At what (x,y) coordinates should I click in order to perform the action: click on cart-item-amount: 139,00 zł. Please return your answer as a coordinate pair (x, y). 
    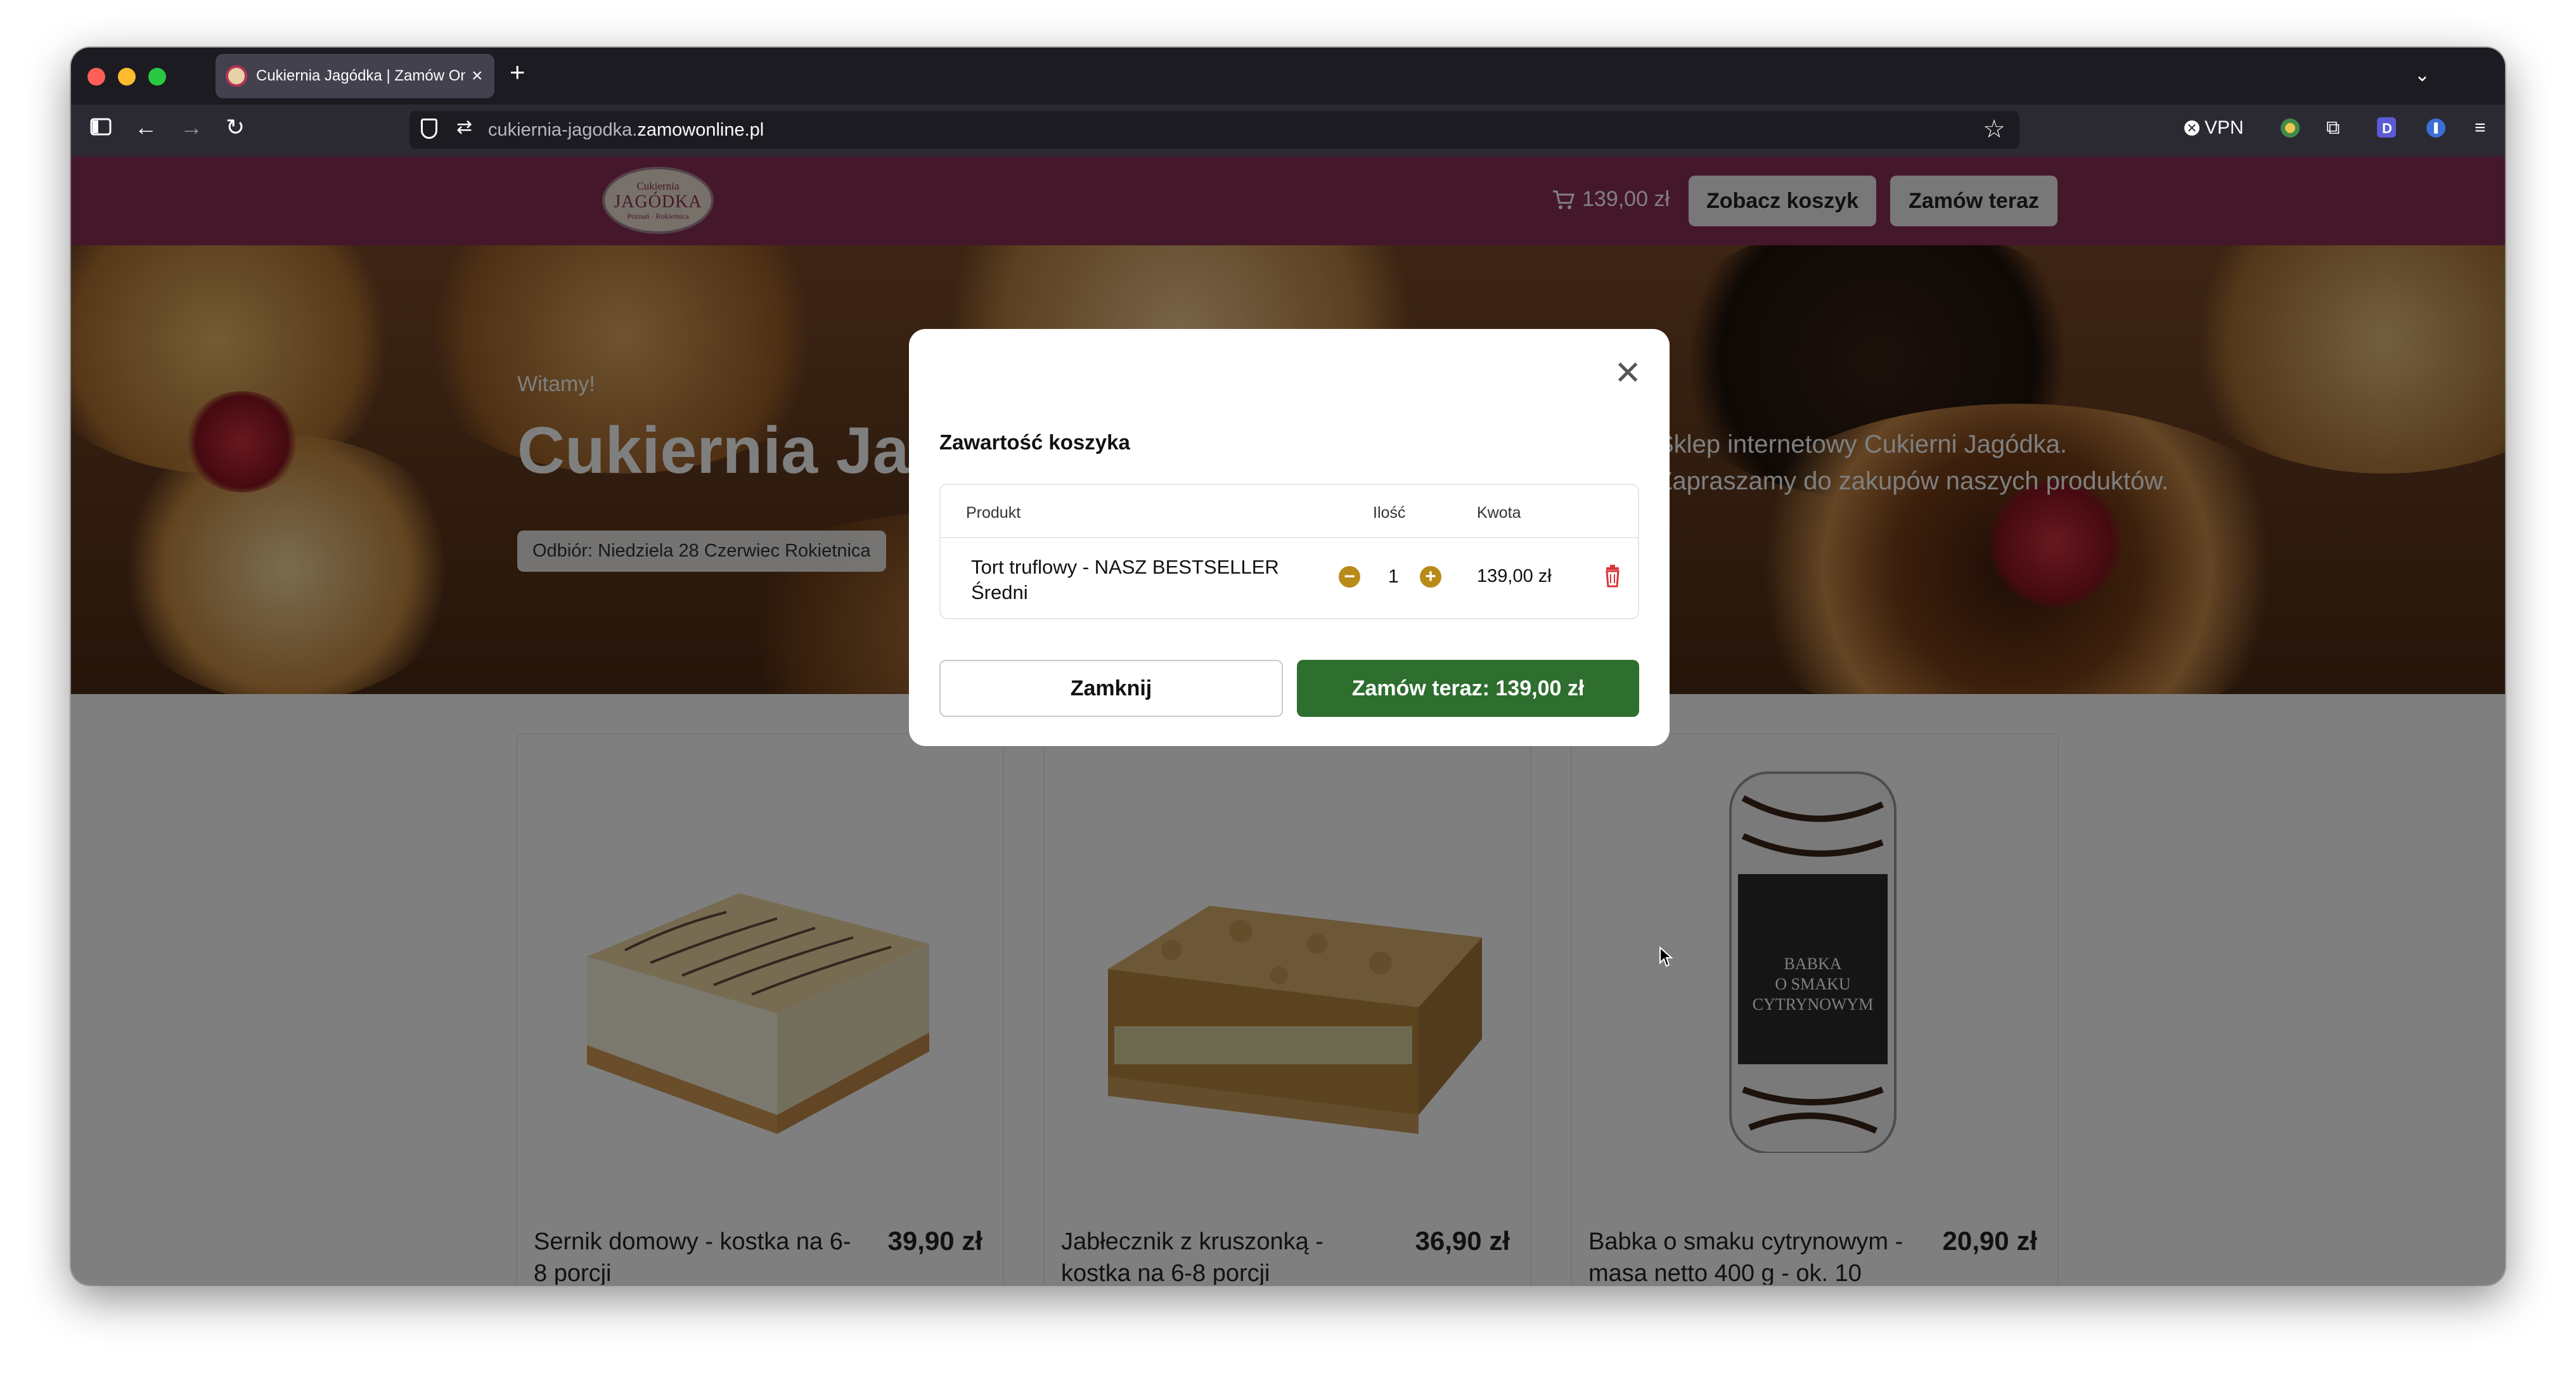
    Looking at the image, I should click on (1514, 576).